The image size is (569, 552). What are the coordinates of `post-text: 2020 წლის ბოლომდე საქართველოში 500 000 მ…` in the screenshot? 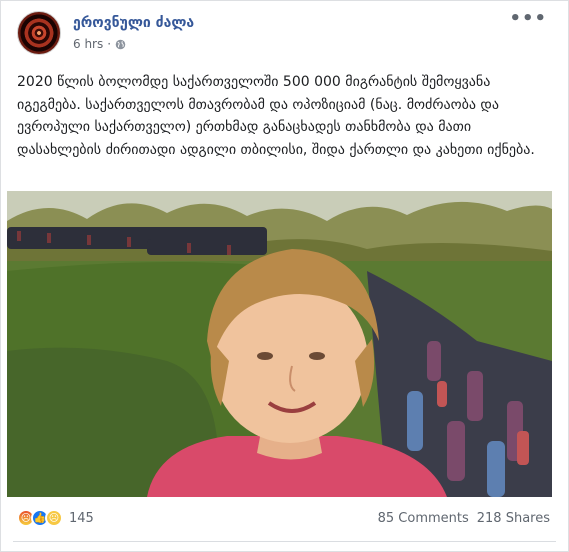 It's located at (276, 116).